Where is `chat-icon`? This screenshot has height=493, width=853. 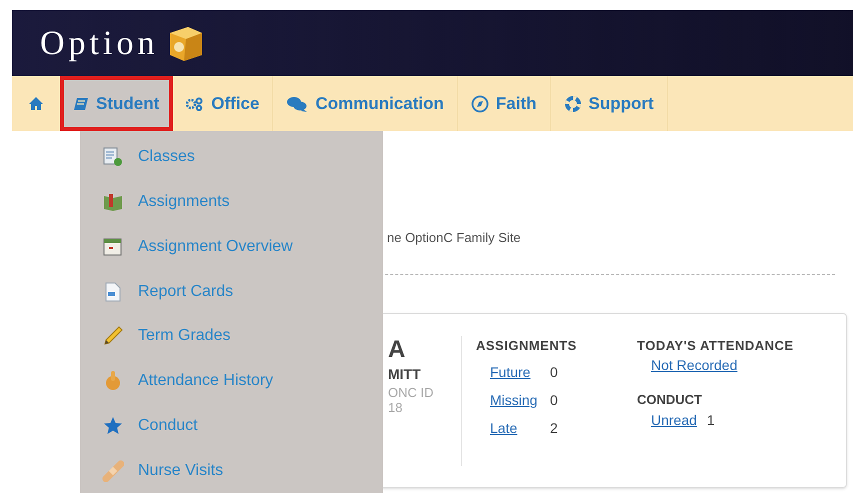
chat-icon is located at coordinates (297, 104).